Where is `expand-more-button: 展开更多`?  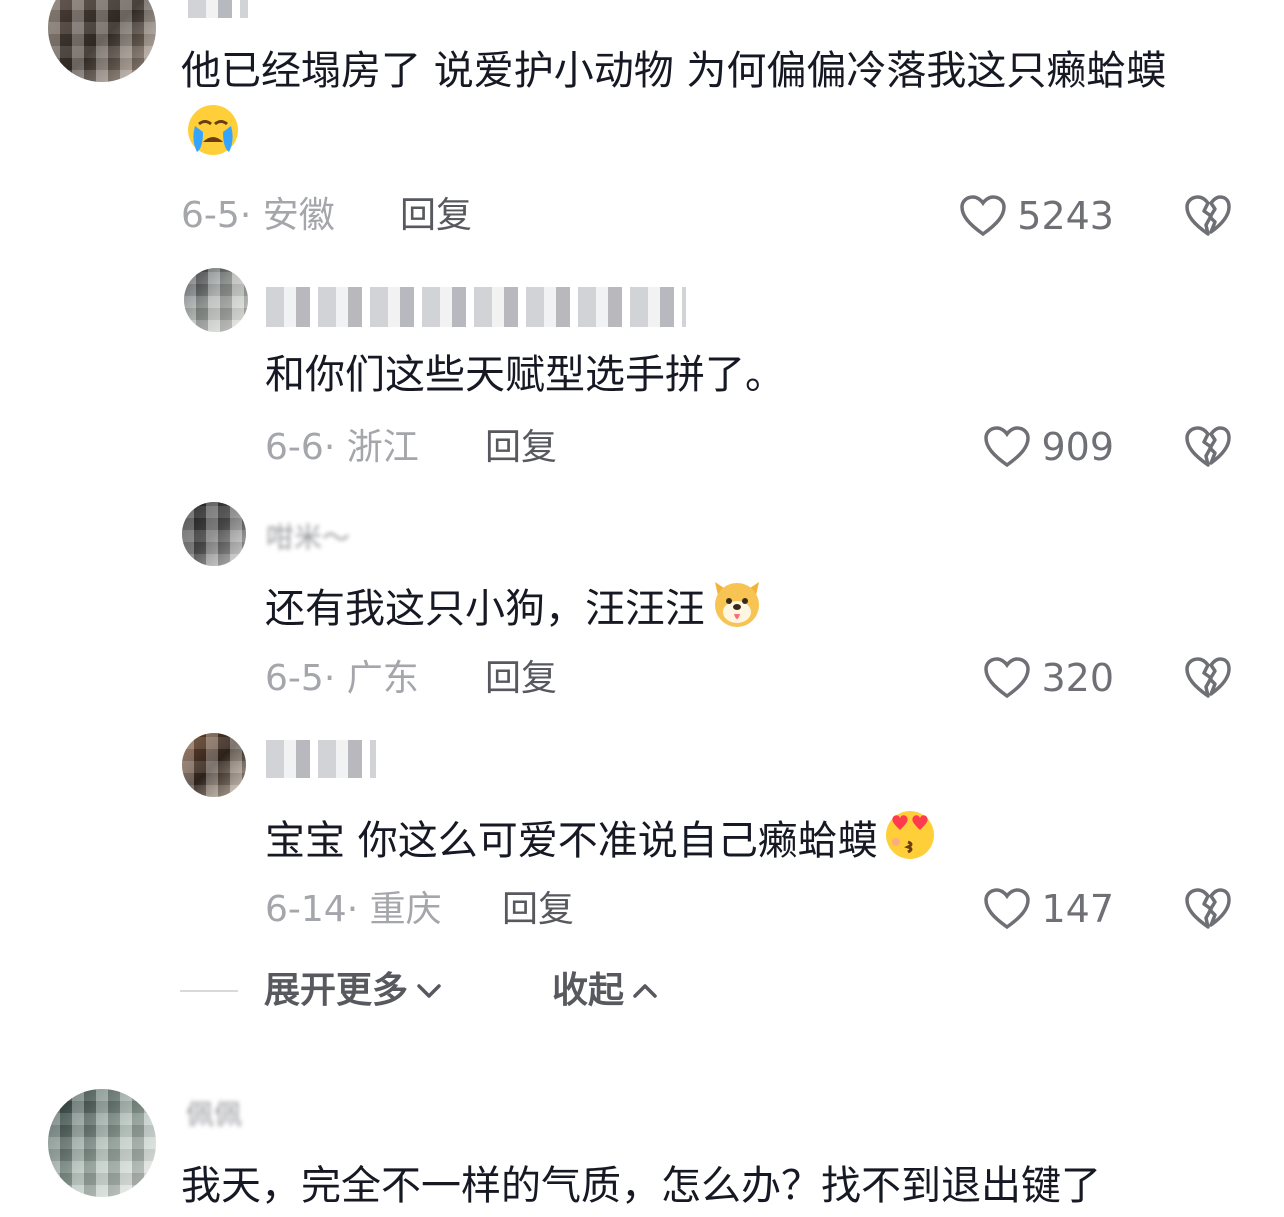
expand-more-button: 展开更多 is located at coordinates (353, 991).